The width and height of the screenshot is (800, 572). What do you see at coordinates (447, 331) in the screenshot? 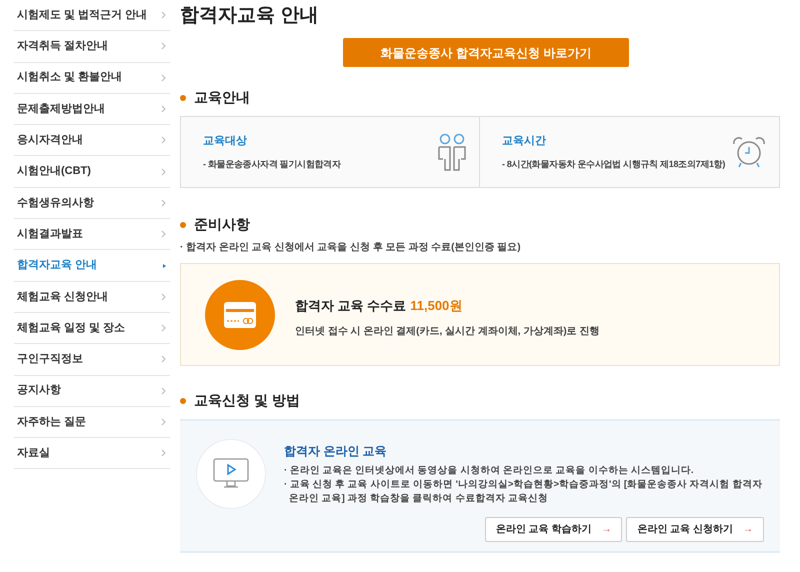
I see `payment-text: 인터넷 접수 시 온라인 결제(카드, 실시간 계좌이체, 가상계좌)로 진행` at bounding box center [447, 331].